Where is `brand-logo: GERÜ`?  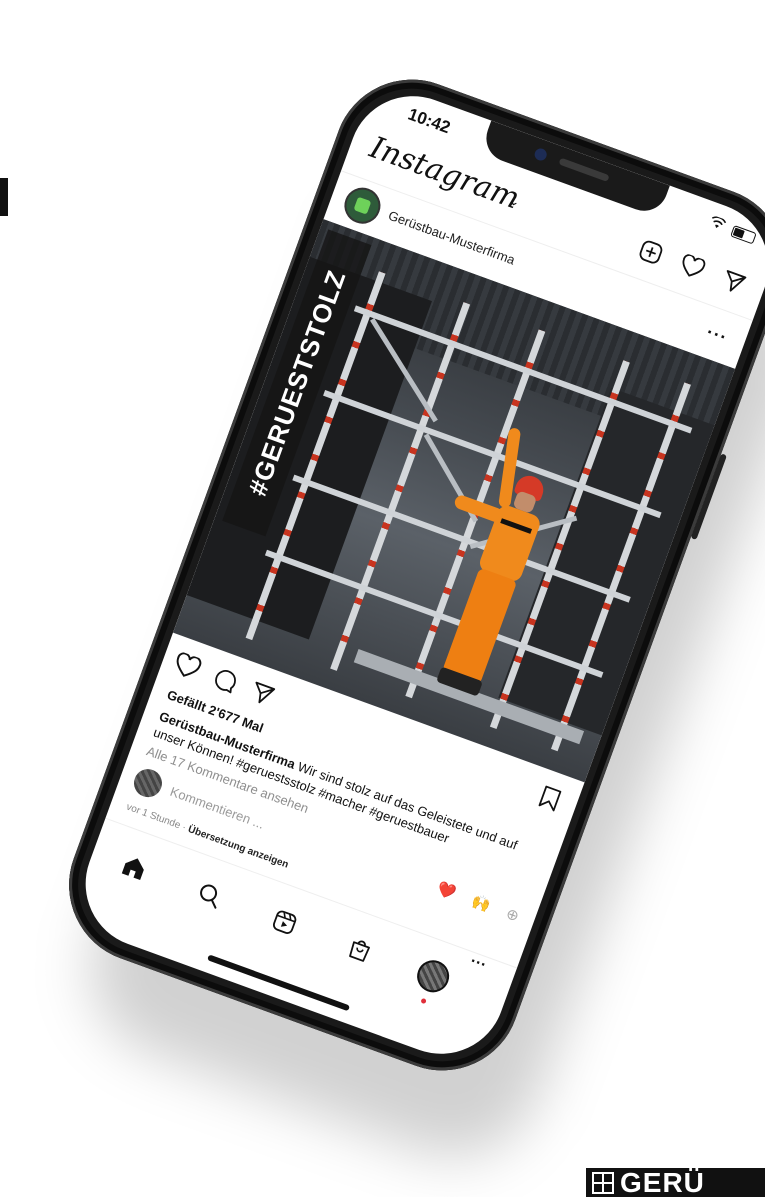 brand-logo: GERÜ is located at coordinates (675, 1182).